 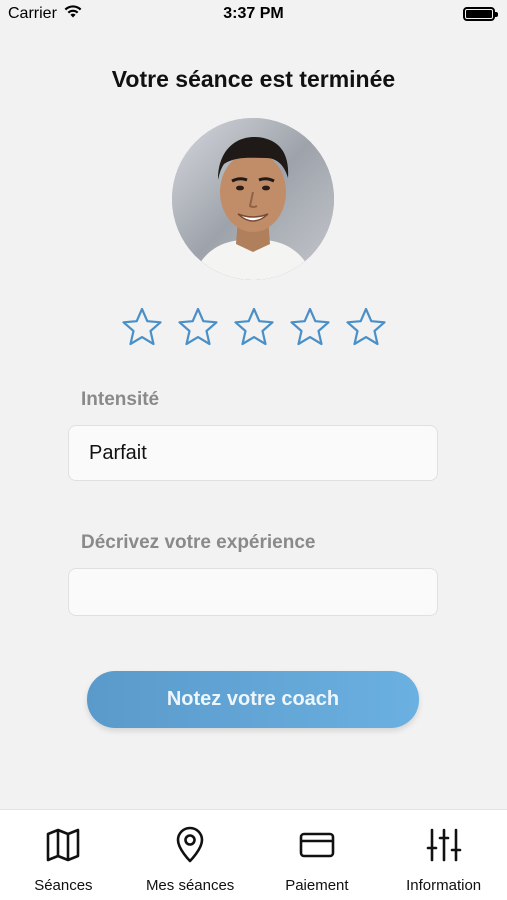 What do you see at coordinates (198, 542) in the screenshot?
I see `experience-label: Décrivez votre expérience` at bounding box center [198, 542].